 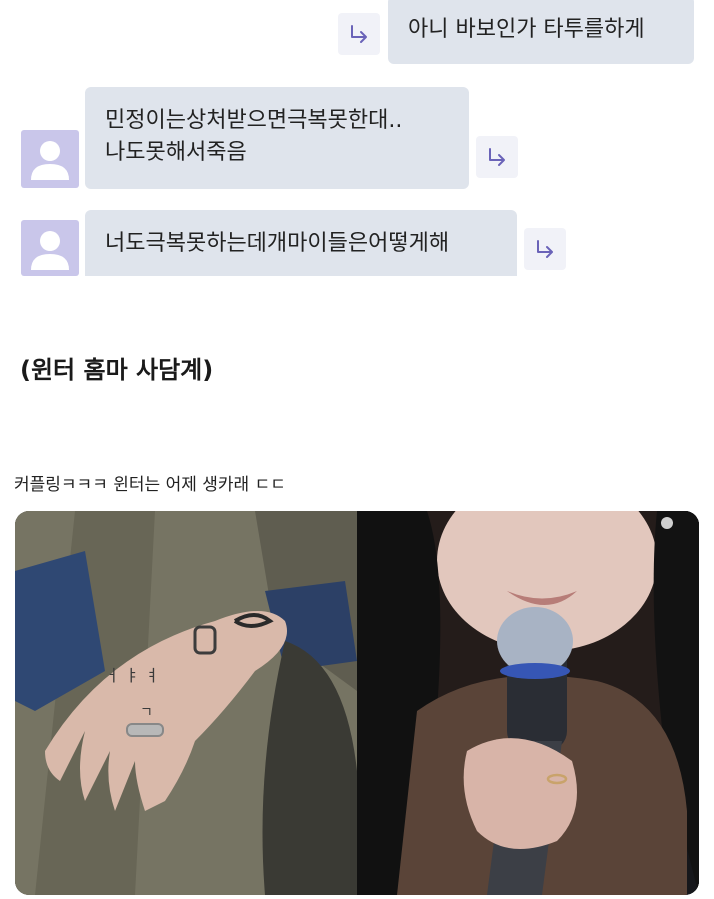 I want to click on message-text: 너도극복못하는데개마이들은어떻게해, so click(x=277, y=243).